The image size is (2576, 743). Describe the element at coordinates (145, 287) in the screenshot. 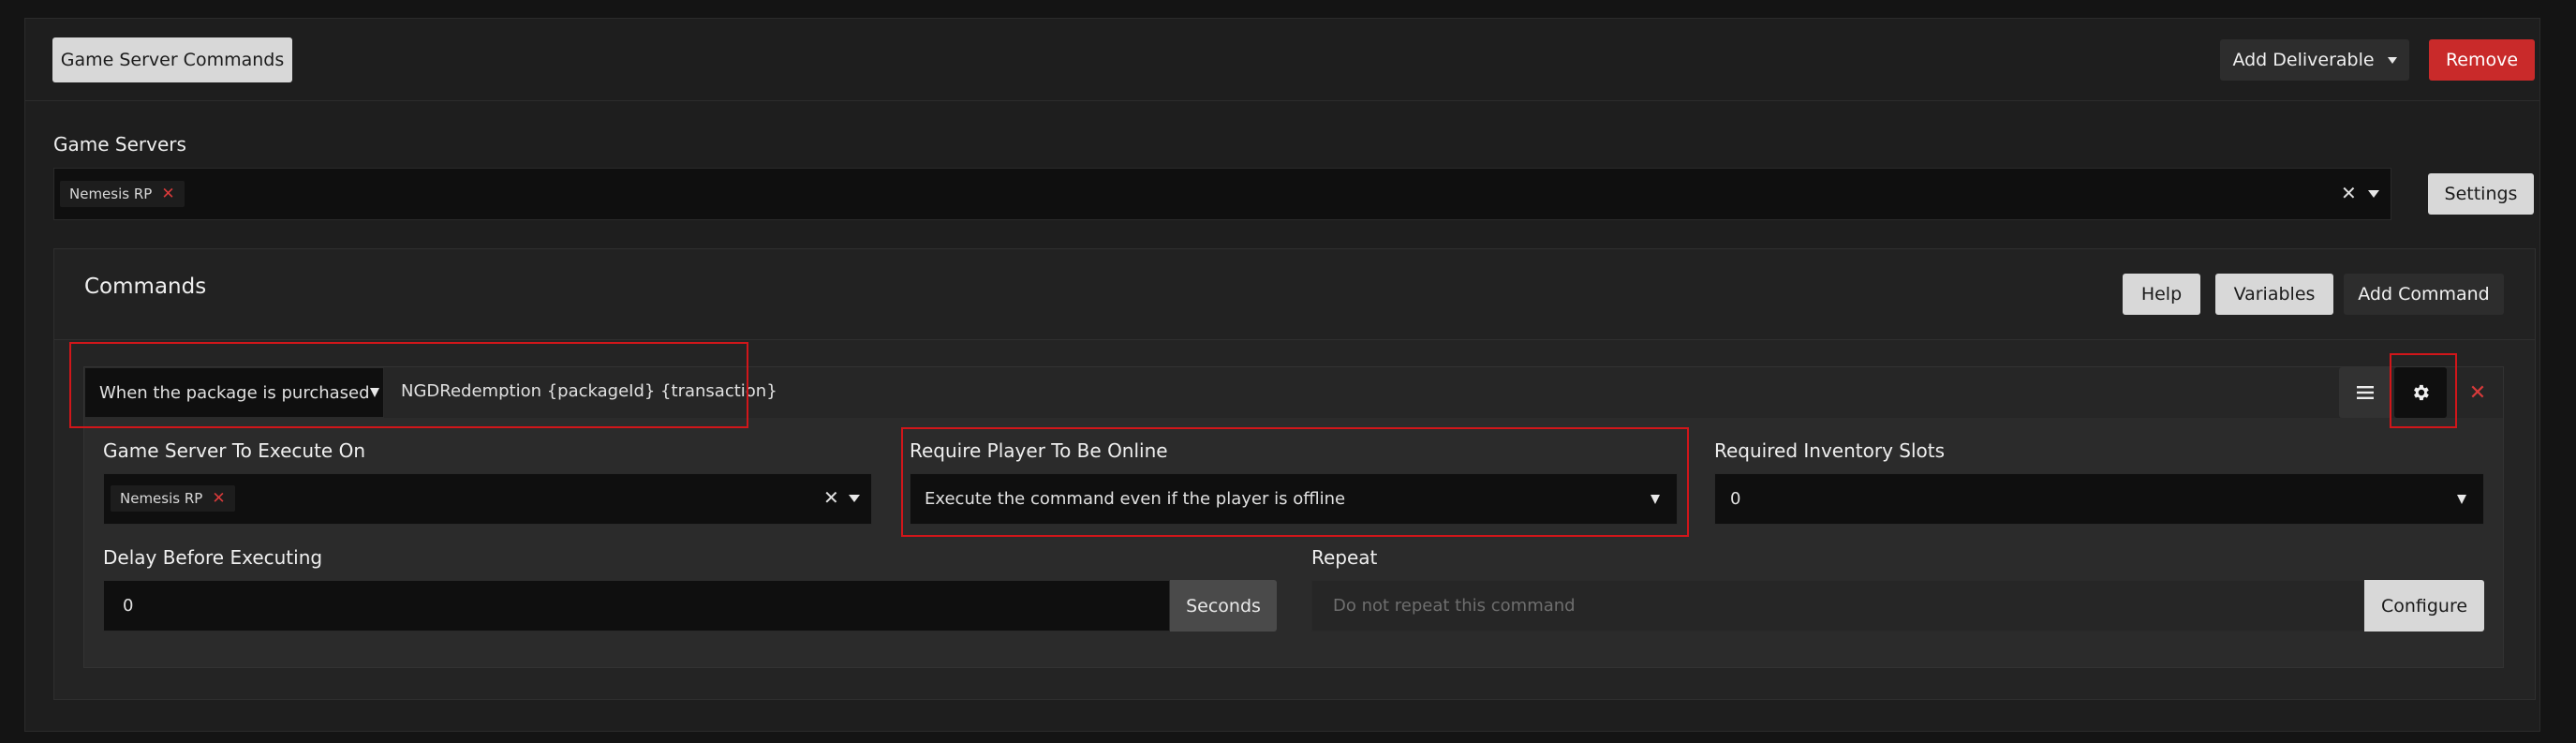

I see `commands-title: Commands` at that location.